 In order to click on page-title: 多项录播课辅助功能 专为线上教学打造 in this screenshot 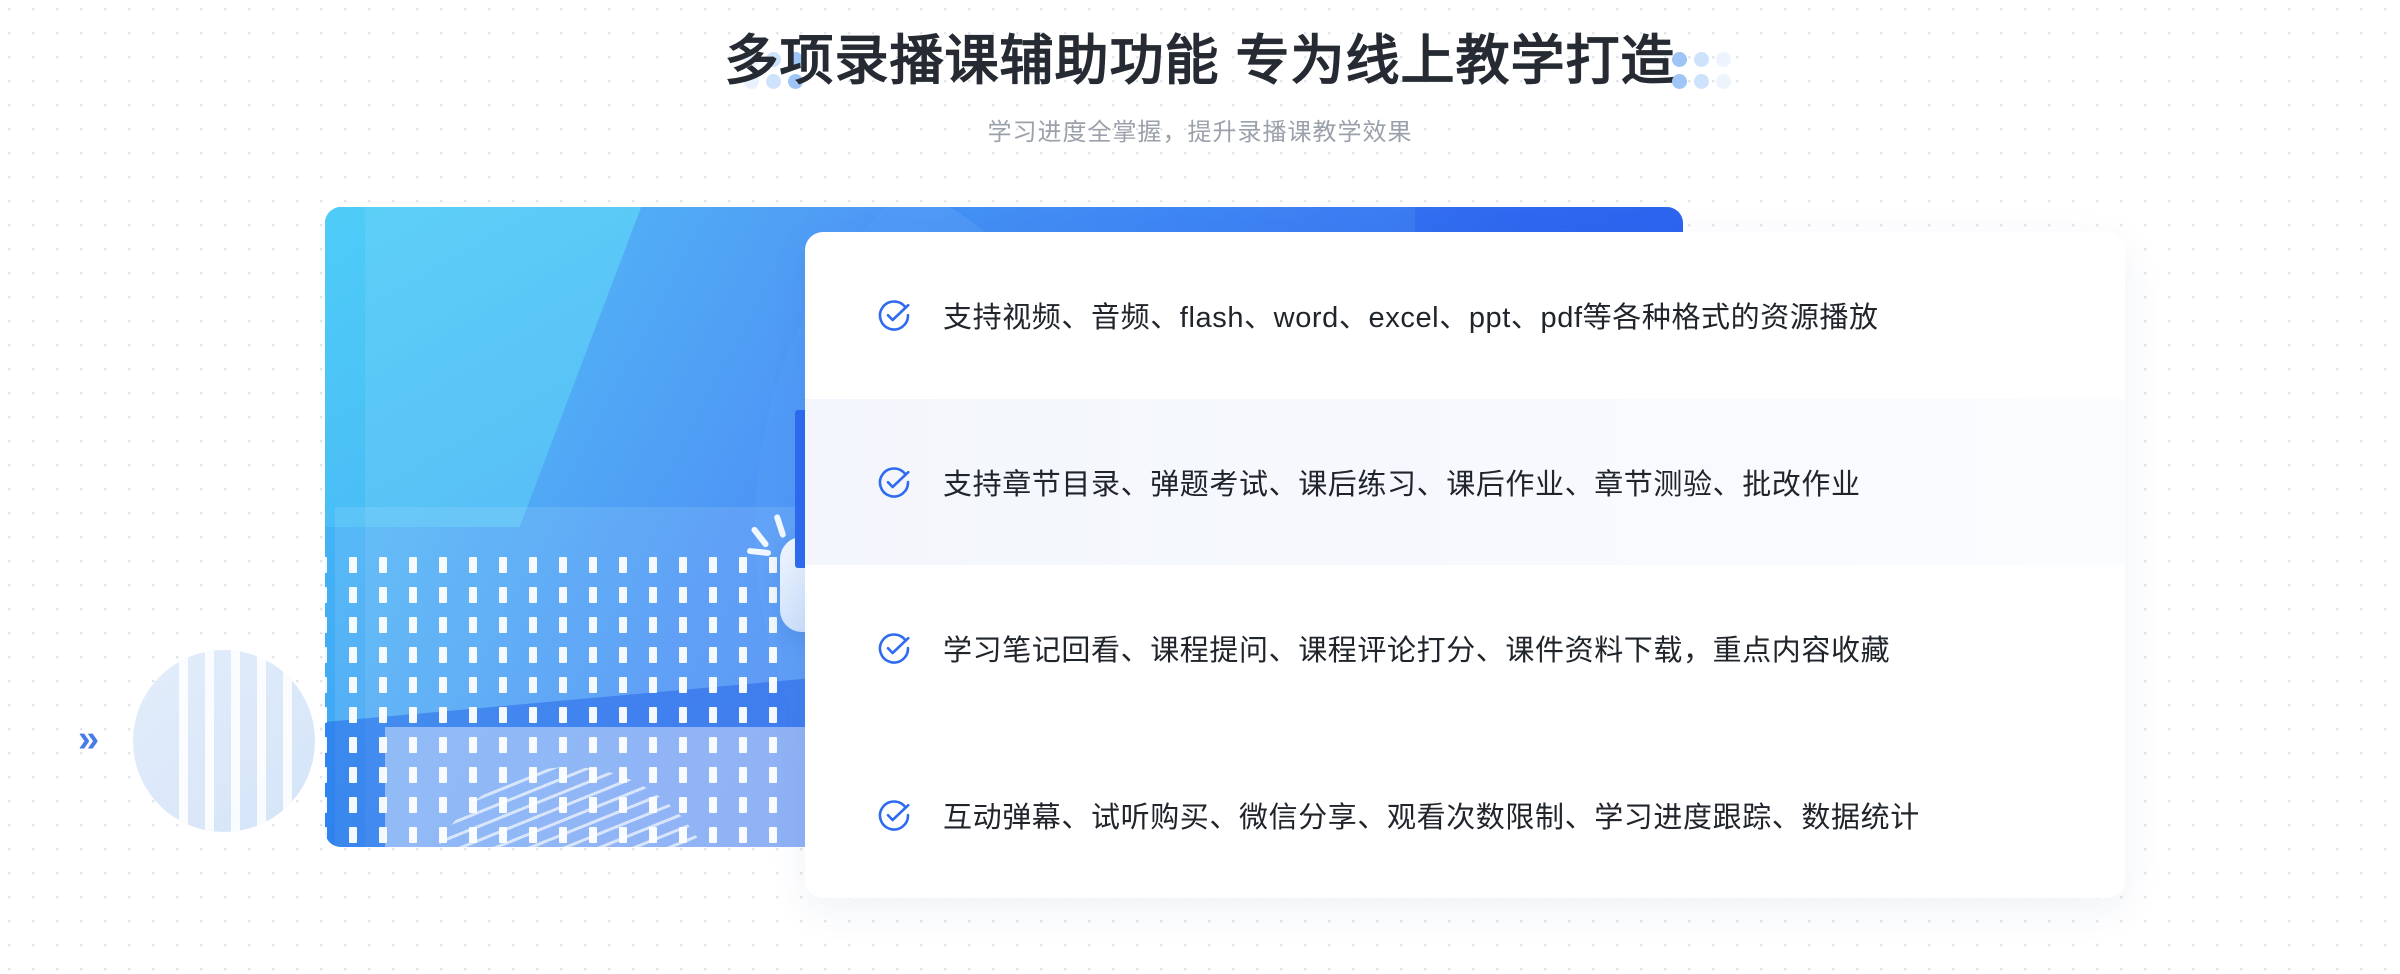, I will do `click(1200, 61)`.